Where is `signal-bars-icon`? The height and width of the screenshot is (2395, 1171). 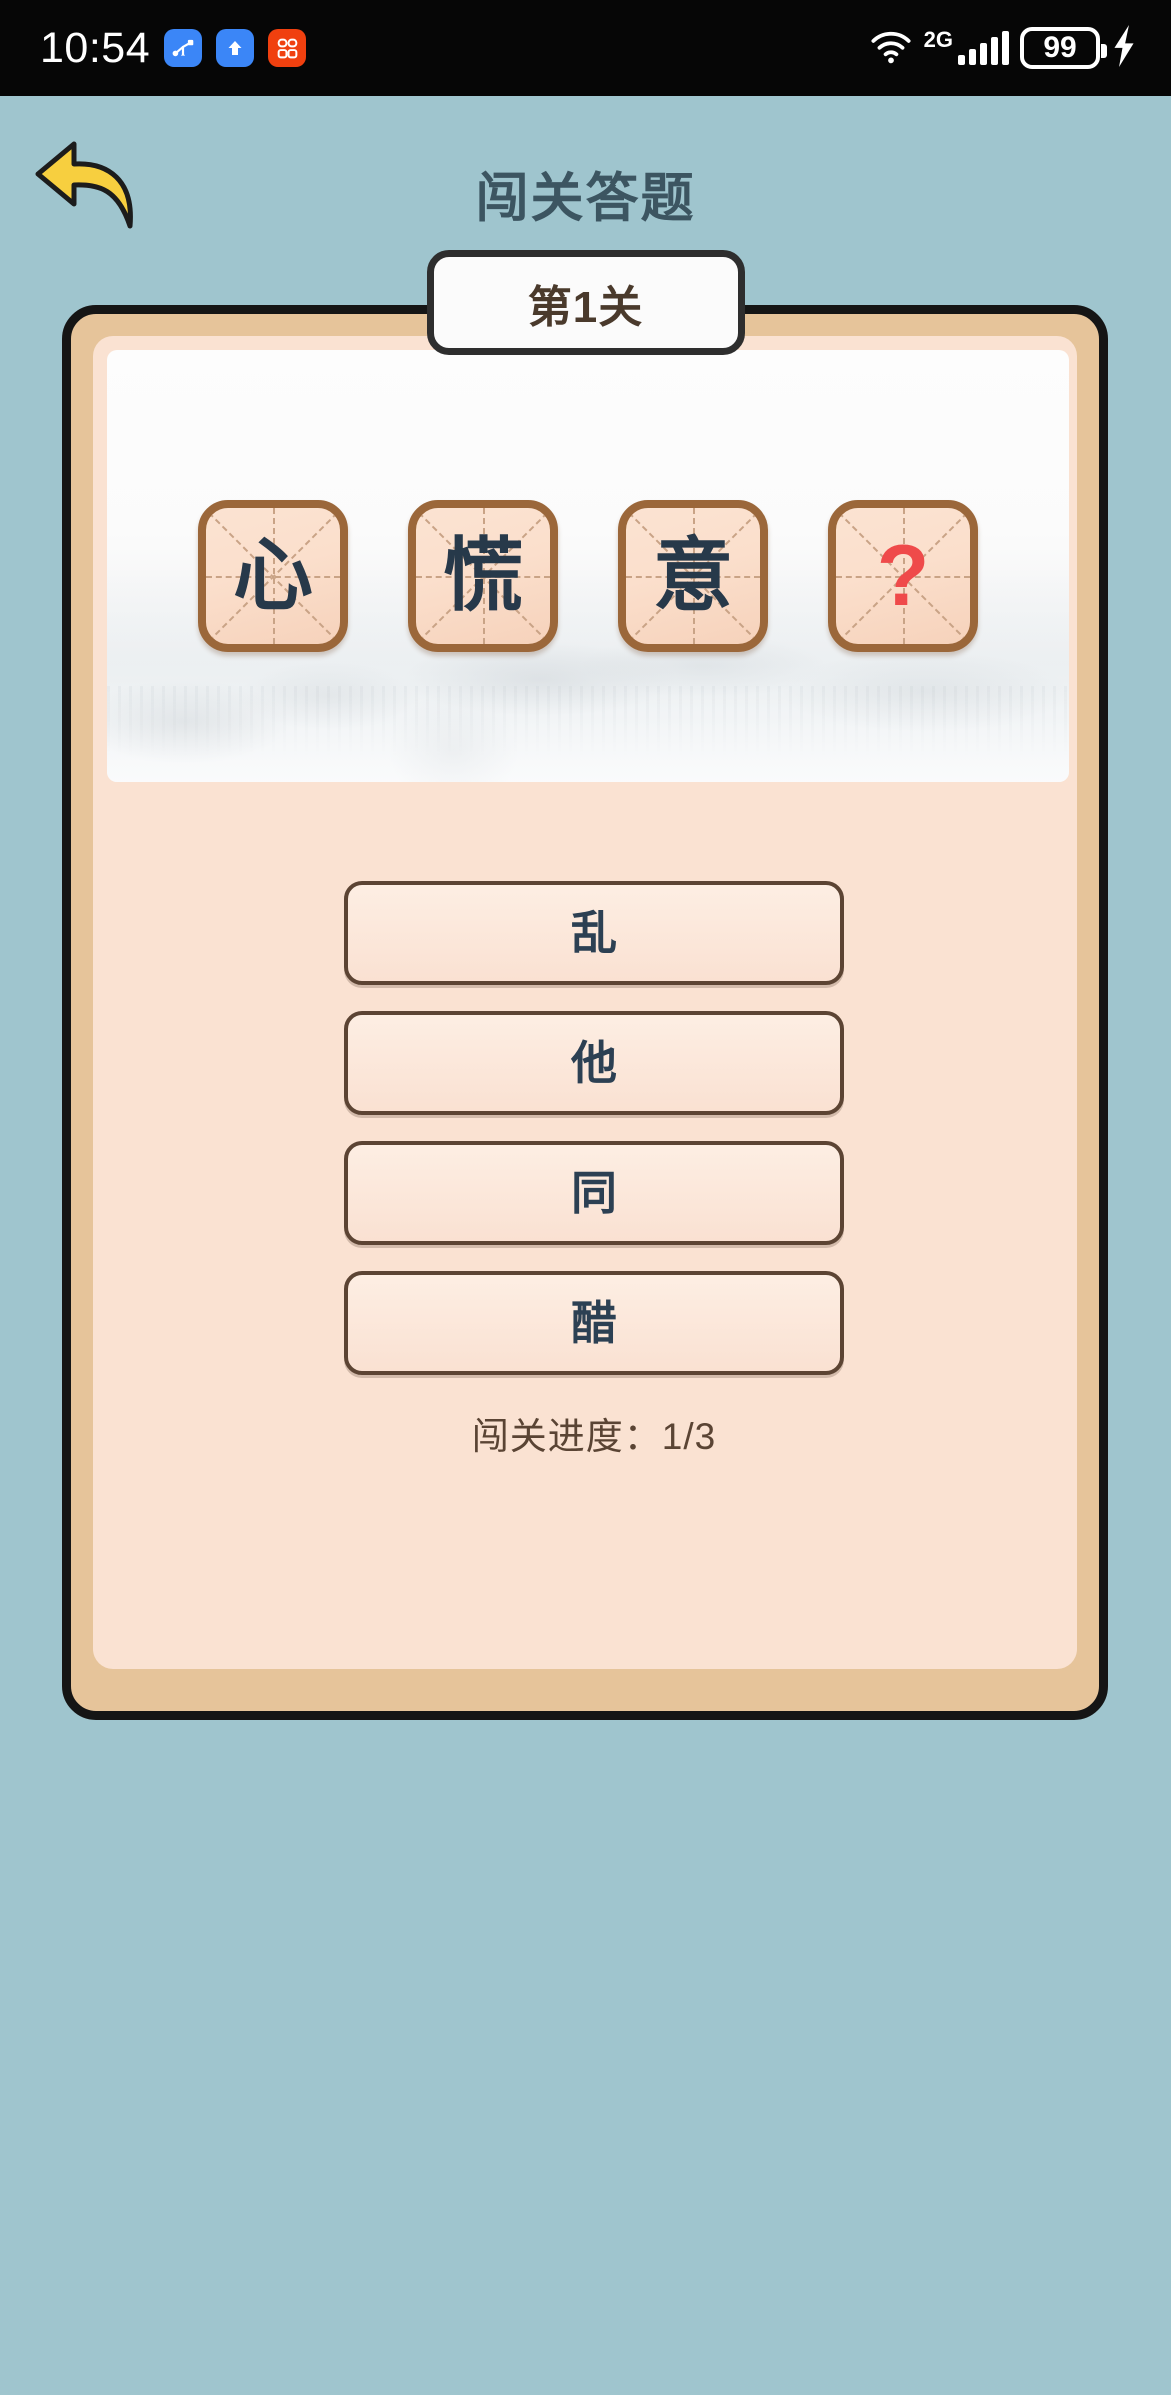 signal-bars-icon is located at coordinates (983, 48).